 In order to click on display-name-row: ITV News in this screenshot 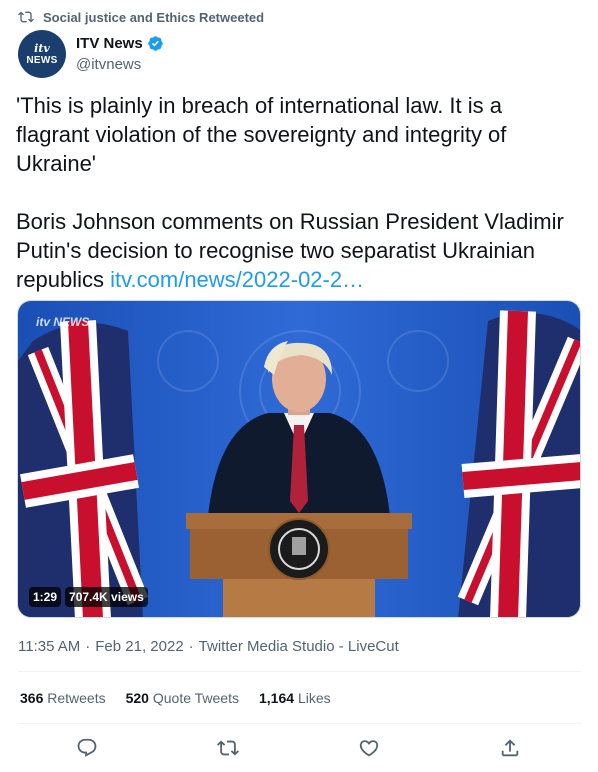, I will do `click(120, 43)`.